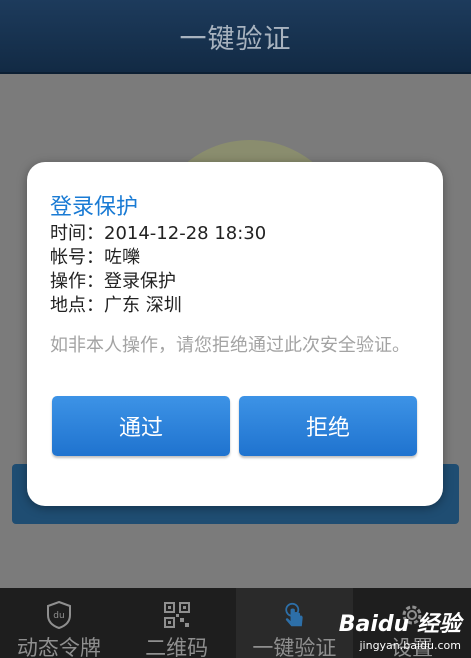 The height and width of the screenshot is (658, 471). Describe the element at coordinates (95, 257) in the screenshot. I see `login-account: 帐号：咗嚛` at that location.